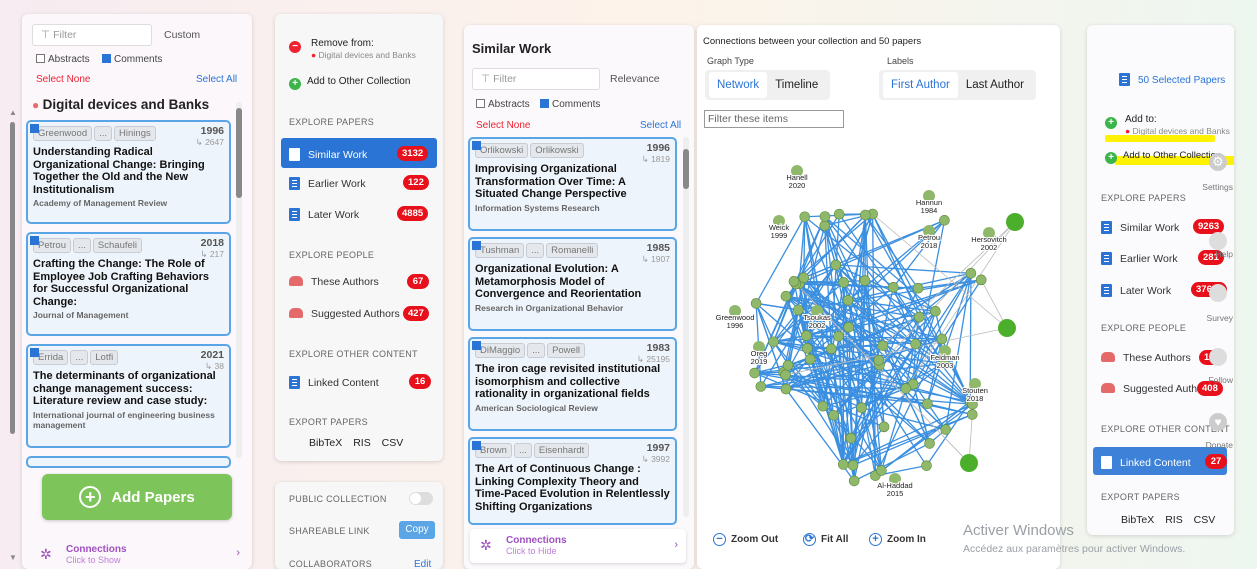  I want to click on linked-content-item: Linked Content, so click(334, 382).